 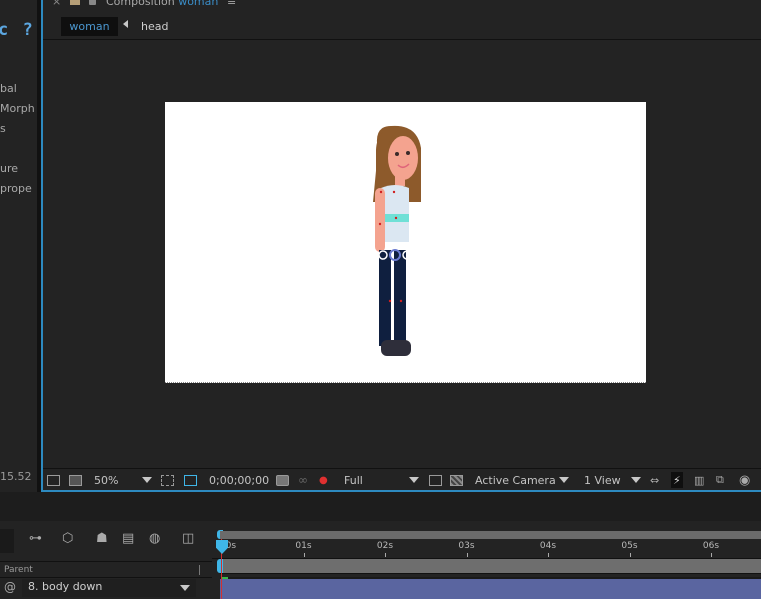 I want to click on parent-dropdown: 8. body down, so click(x=109, y=588).